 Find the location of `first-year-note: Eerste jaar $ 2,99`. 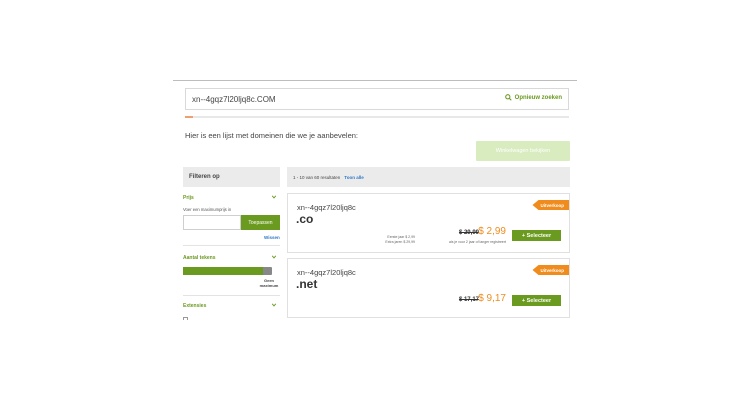

first-year-note: Eerste jaar $ 2,99 is located at coordinates (401, 237).